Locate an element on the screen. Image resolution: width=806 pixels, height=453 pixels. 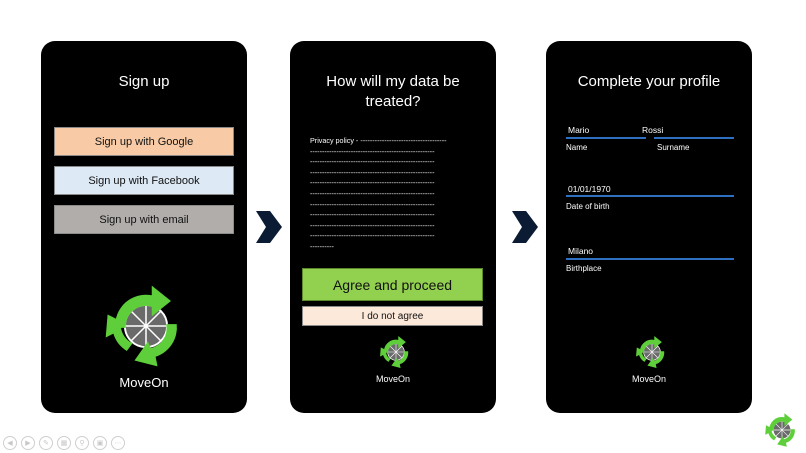
slides-icon: ▦ is located at coordinates (64, 443).